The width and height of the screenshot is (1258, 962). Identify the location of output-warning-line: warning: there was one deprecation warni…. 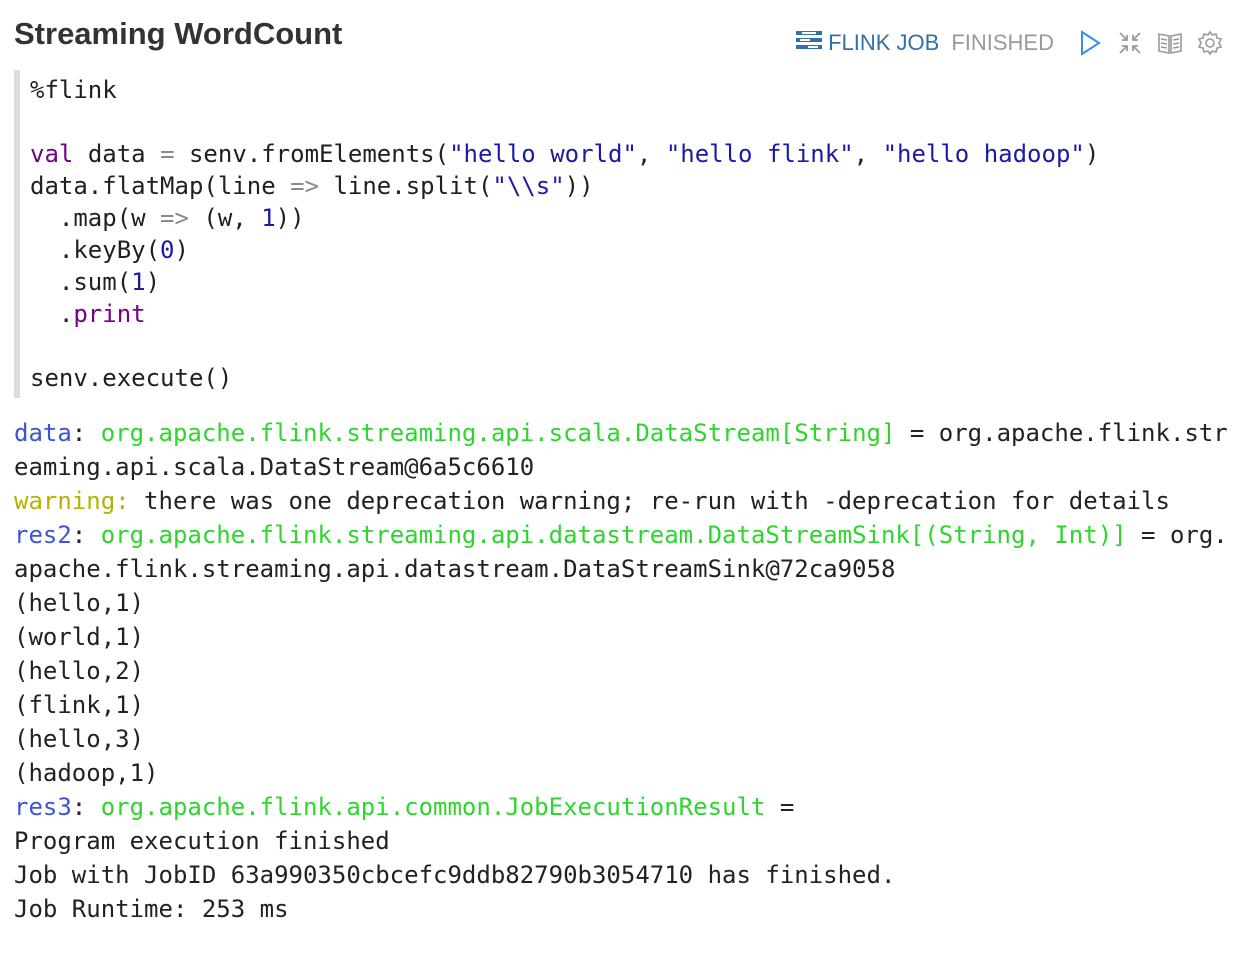
(592, 501).